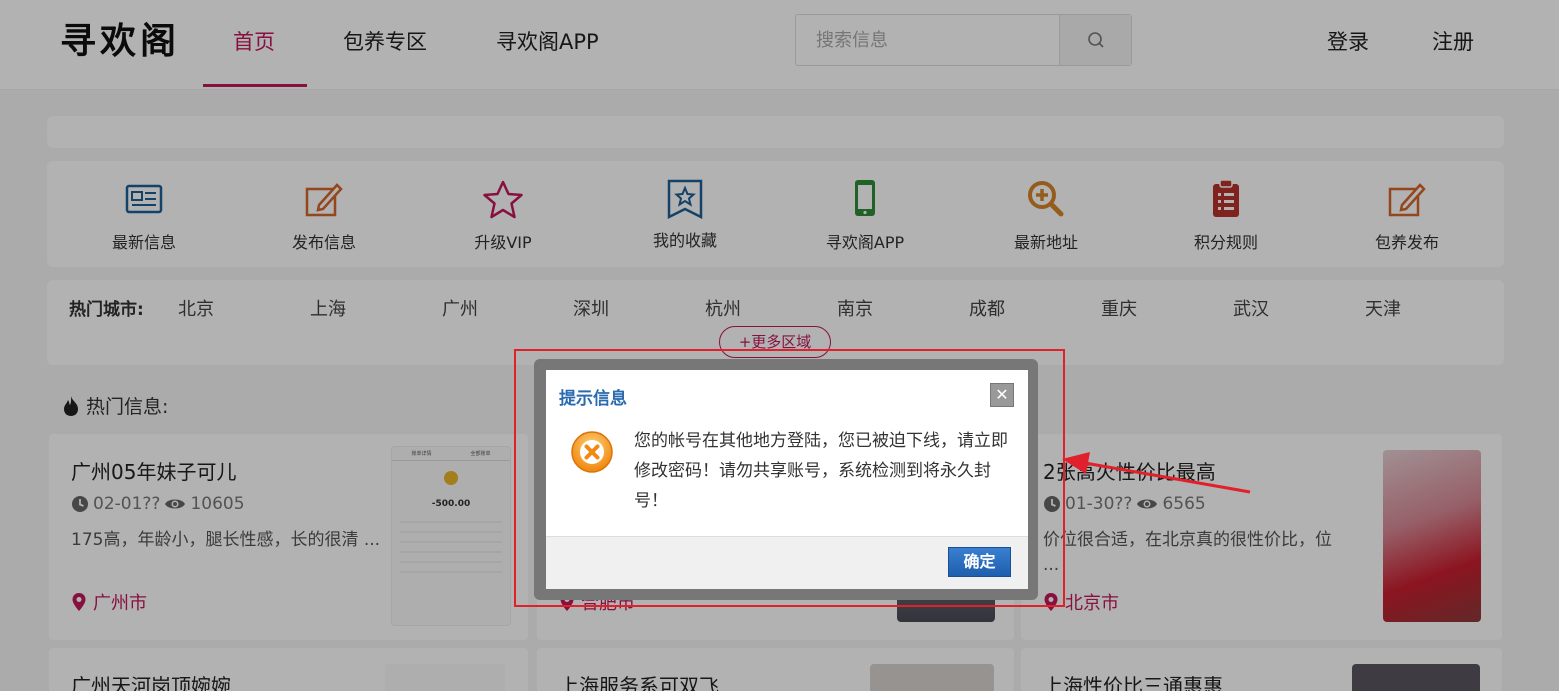 This screenshot has width=1559, height=691. What do you see at coordinates (1156, 473) in the screenshot?
I see `annotation-arrow-icon` at bounding box center [1156, 473].